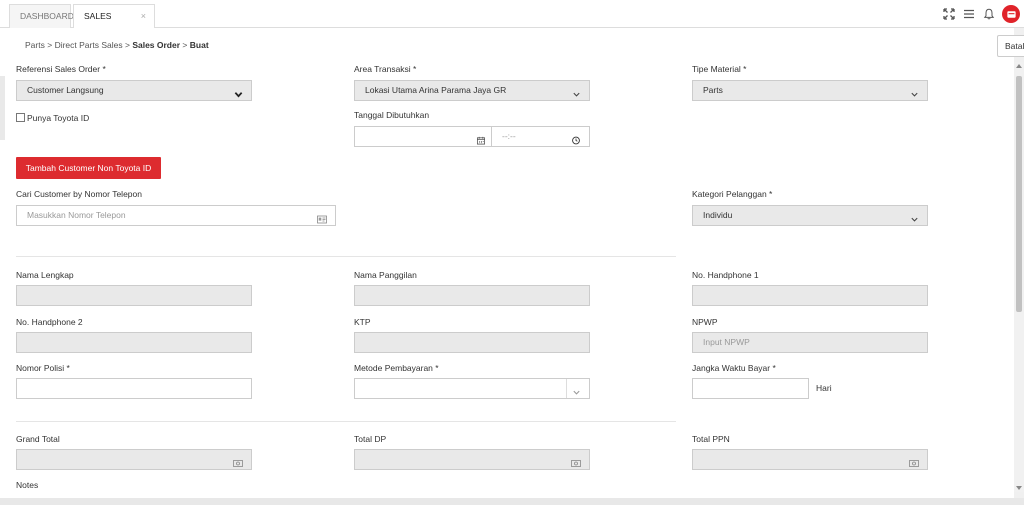 The height and width of the screenshot is (505, 1024). What do you see at coordinates (540, 136) in the screenshot?
I see `tanggal-time-input: --:--` at bounding box center [540, 136].